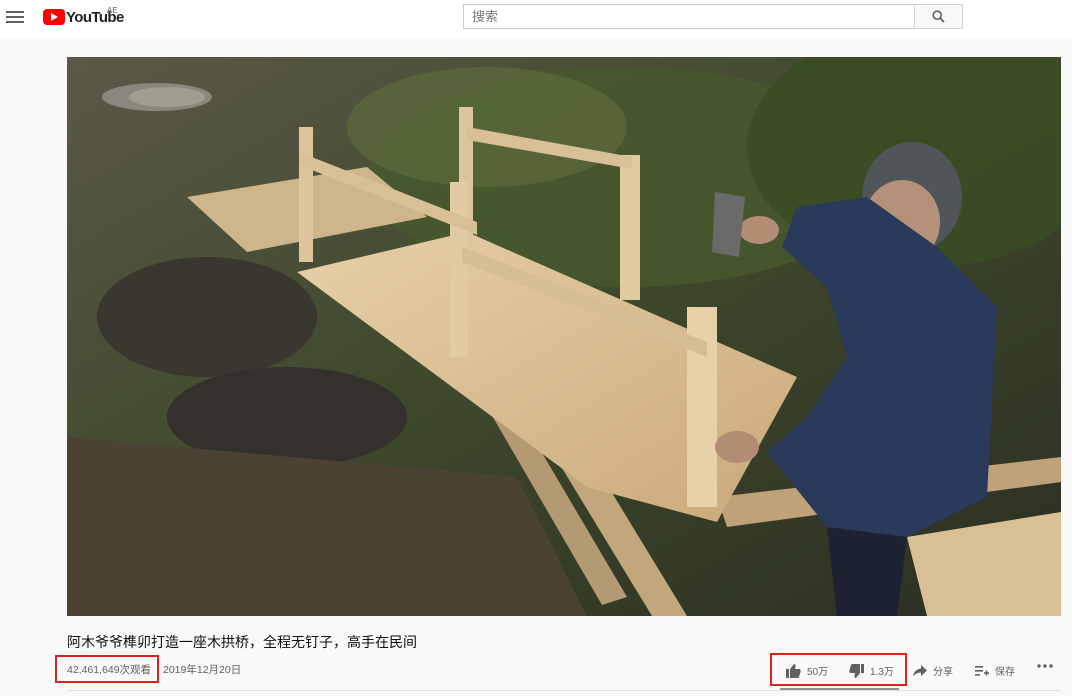  I want to click on share-button: 分享, so click(933, 670).